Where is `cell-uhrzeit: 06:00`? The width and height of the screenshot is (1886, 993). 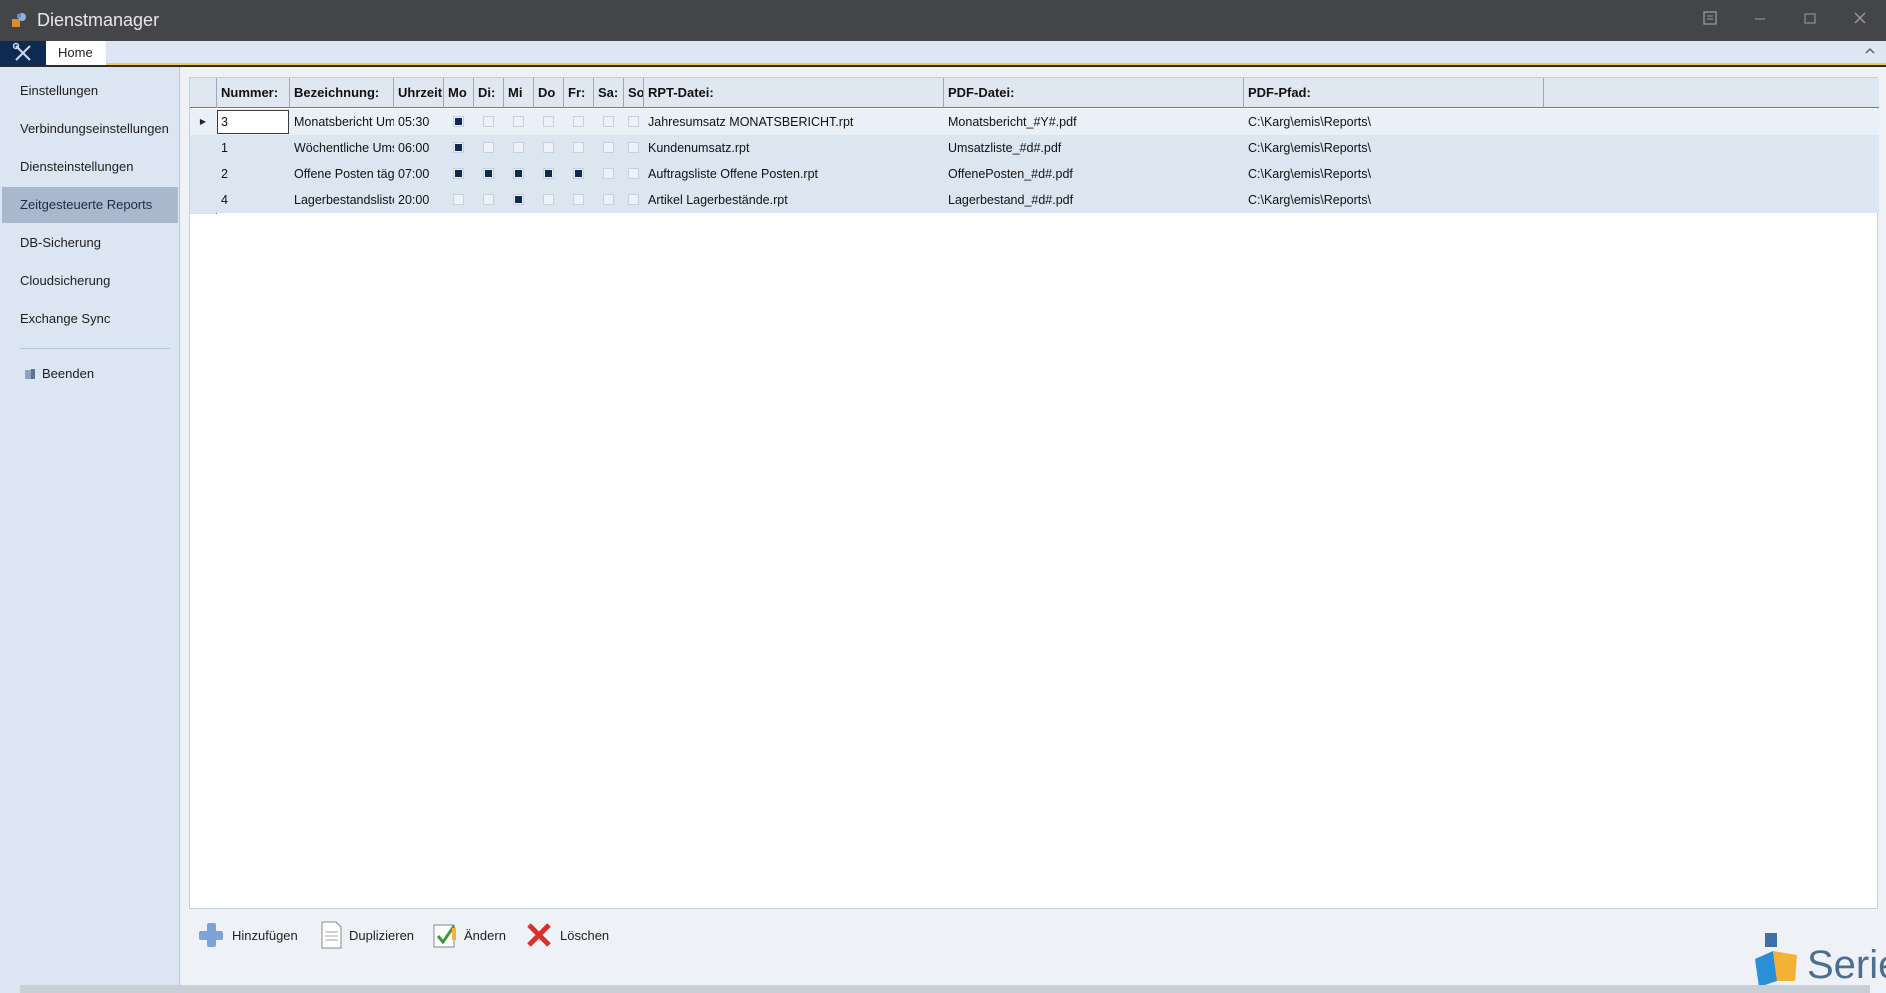
cell-uhrzeit: 06:00 is located at coordinates (419, 148).